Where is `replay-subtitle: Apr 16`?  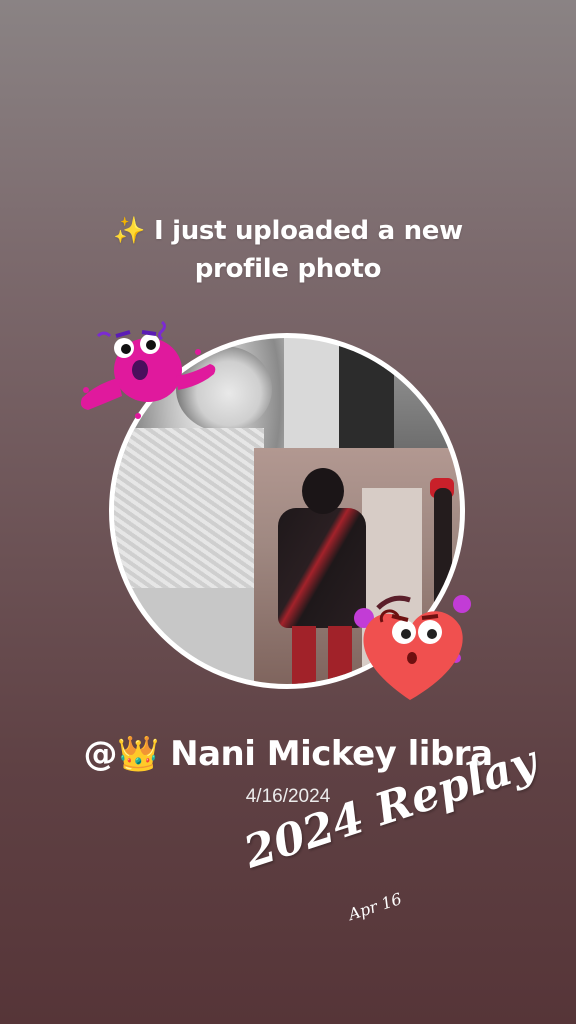 replay-subtitle: Apr 16 is located at coordinates (375, 907).